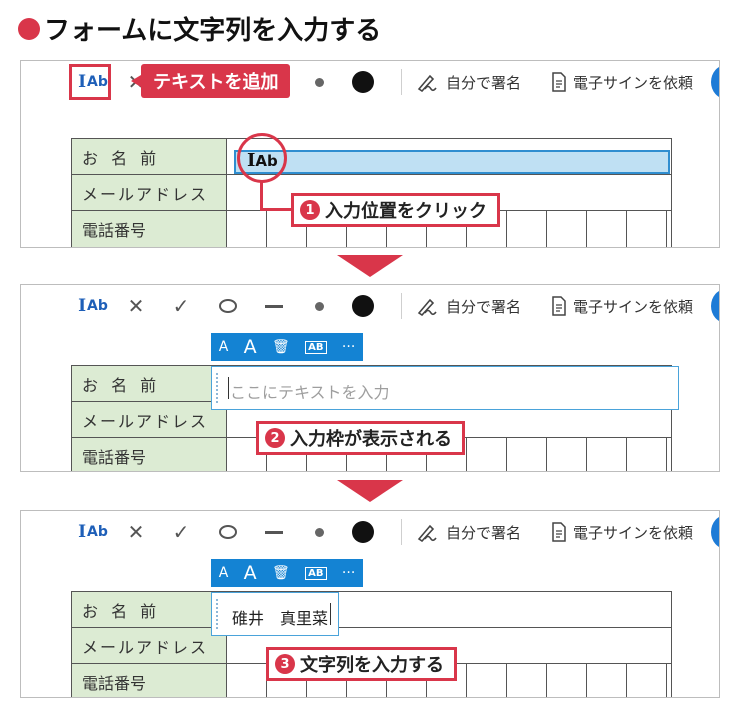  What do you see at coordinates (371, 644) in the screenshot?
I see `form-table: お 名 前 メールアドレス 電話番号` at bounding box center [371, 644].